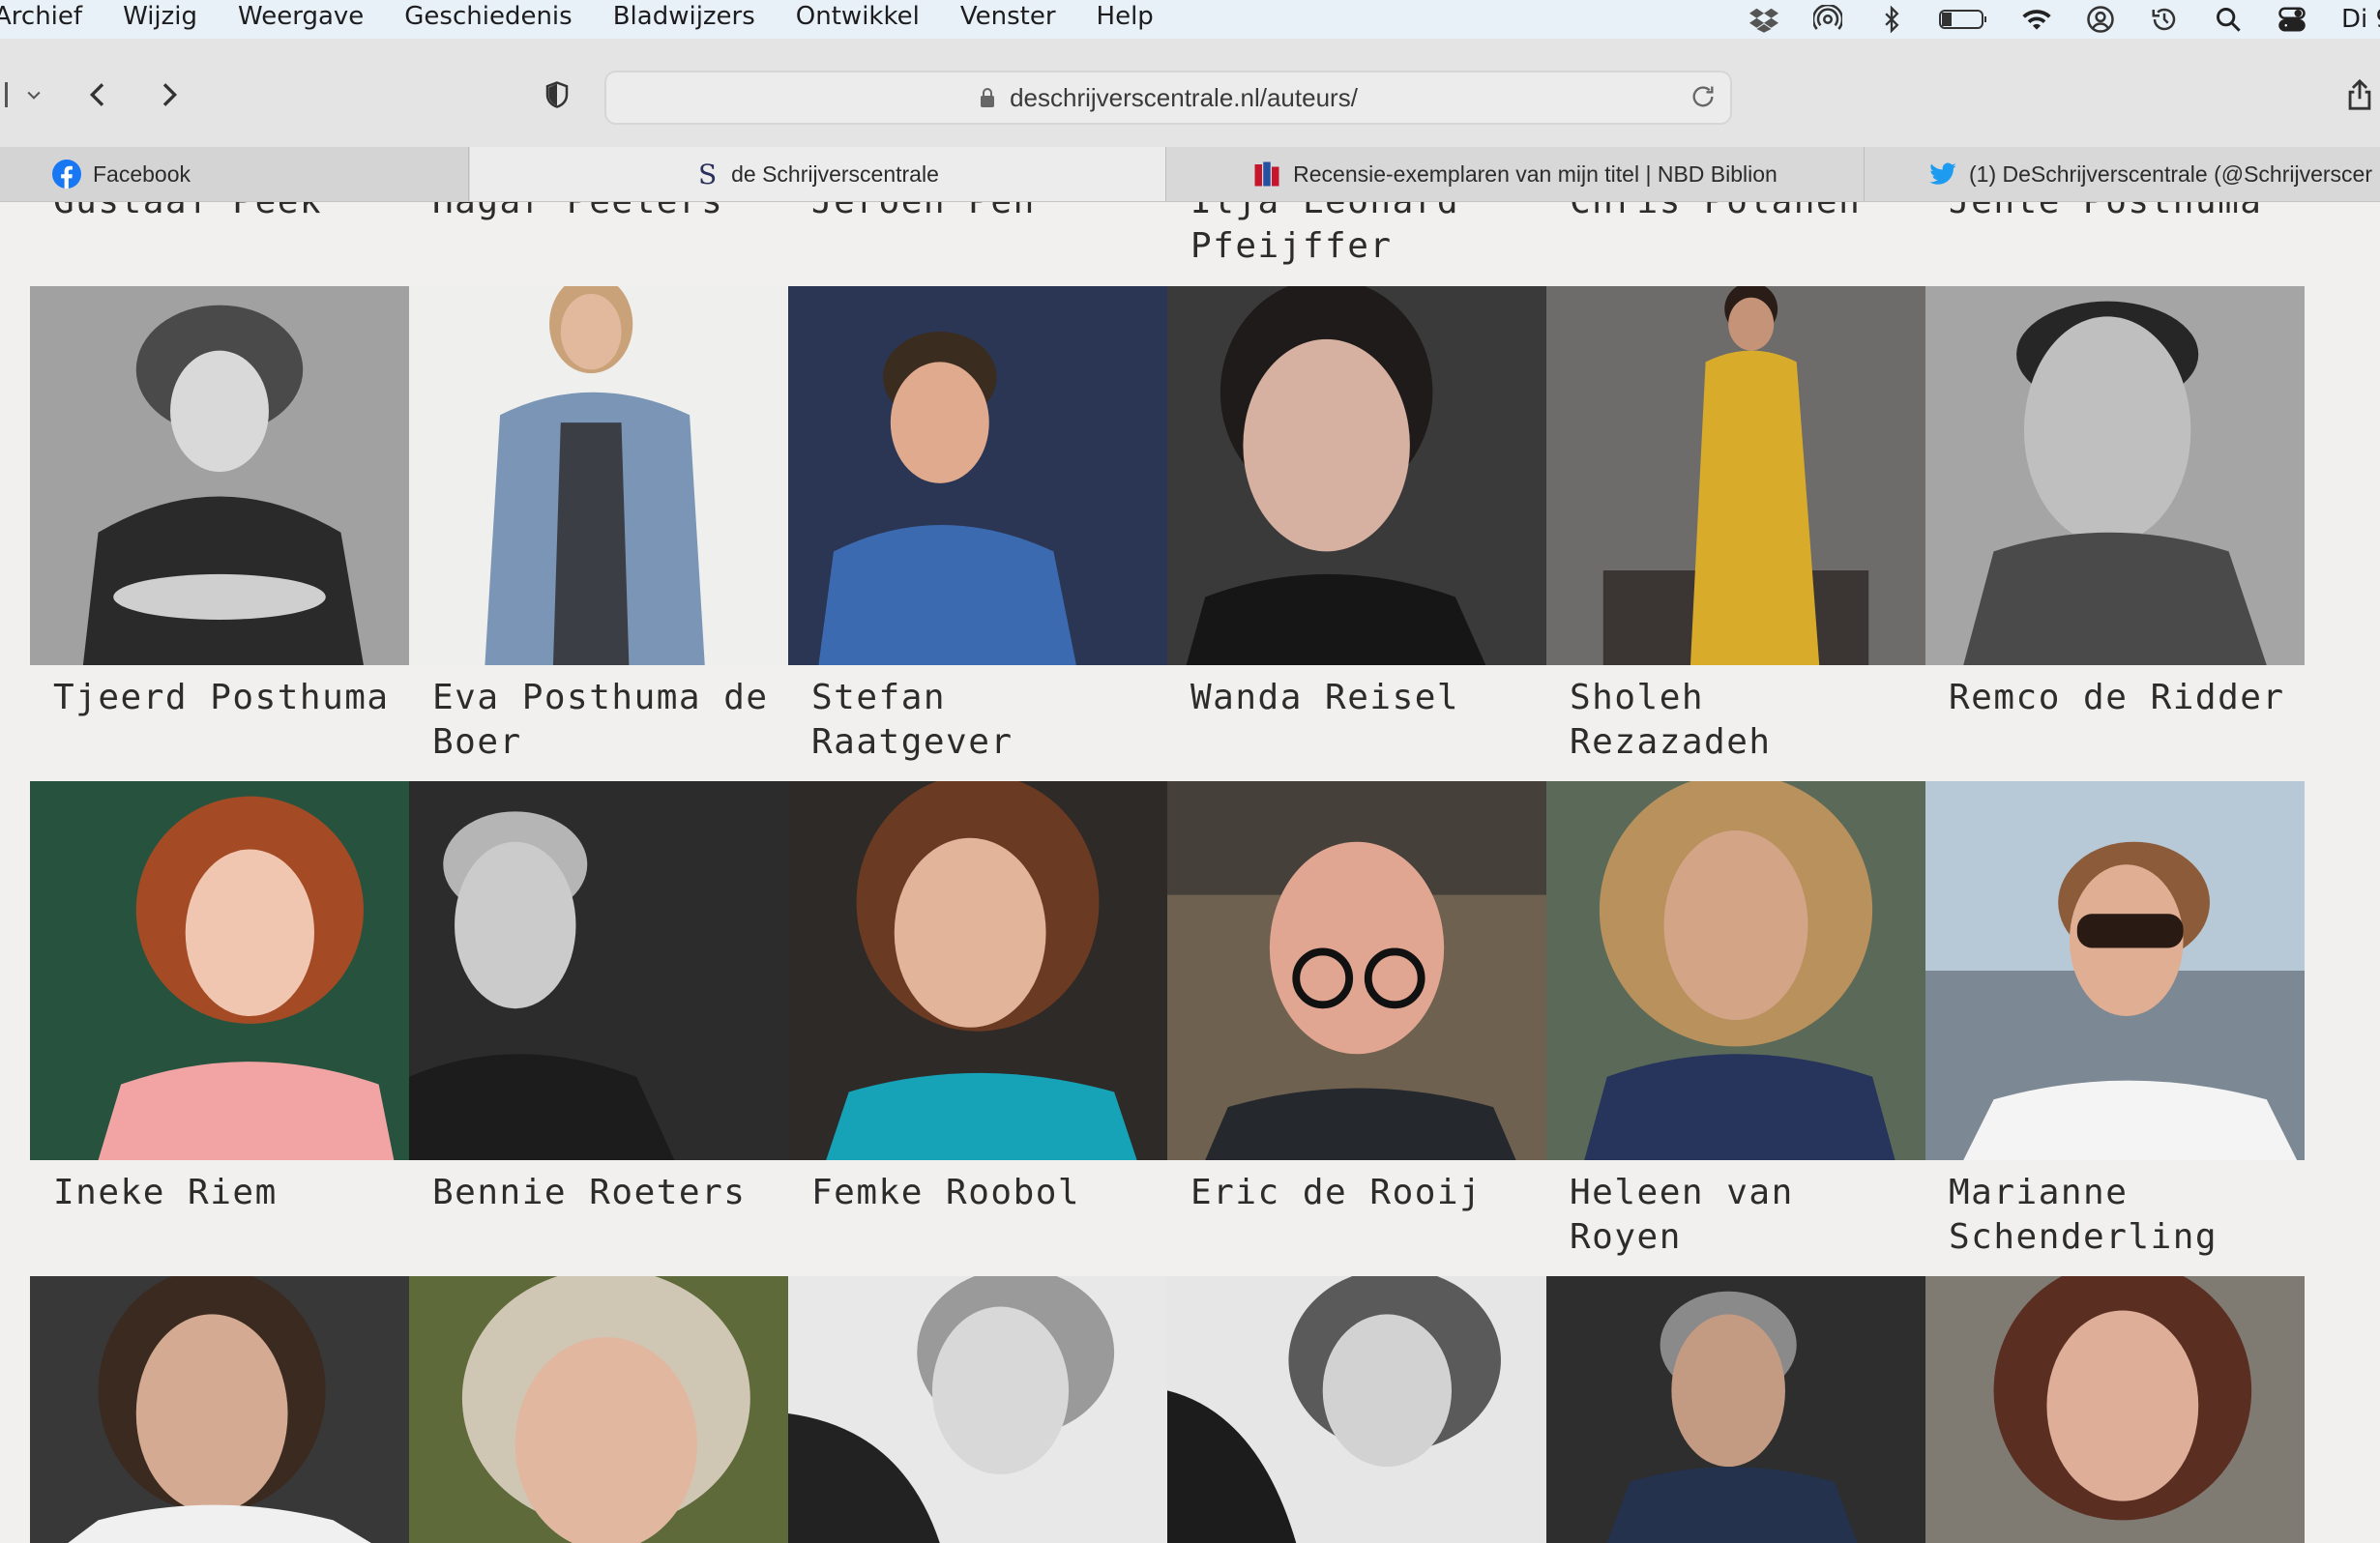 Image resolution: width=2380 pixels, height=1543 pixels. What do you see at coordinates (1739, 213) in the screenshot?
I see `author-name: Chris Polanen` at bounding box center [1739, 213].